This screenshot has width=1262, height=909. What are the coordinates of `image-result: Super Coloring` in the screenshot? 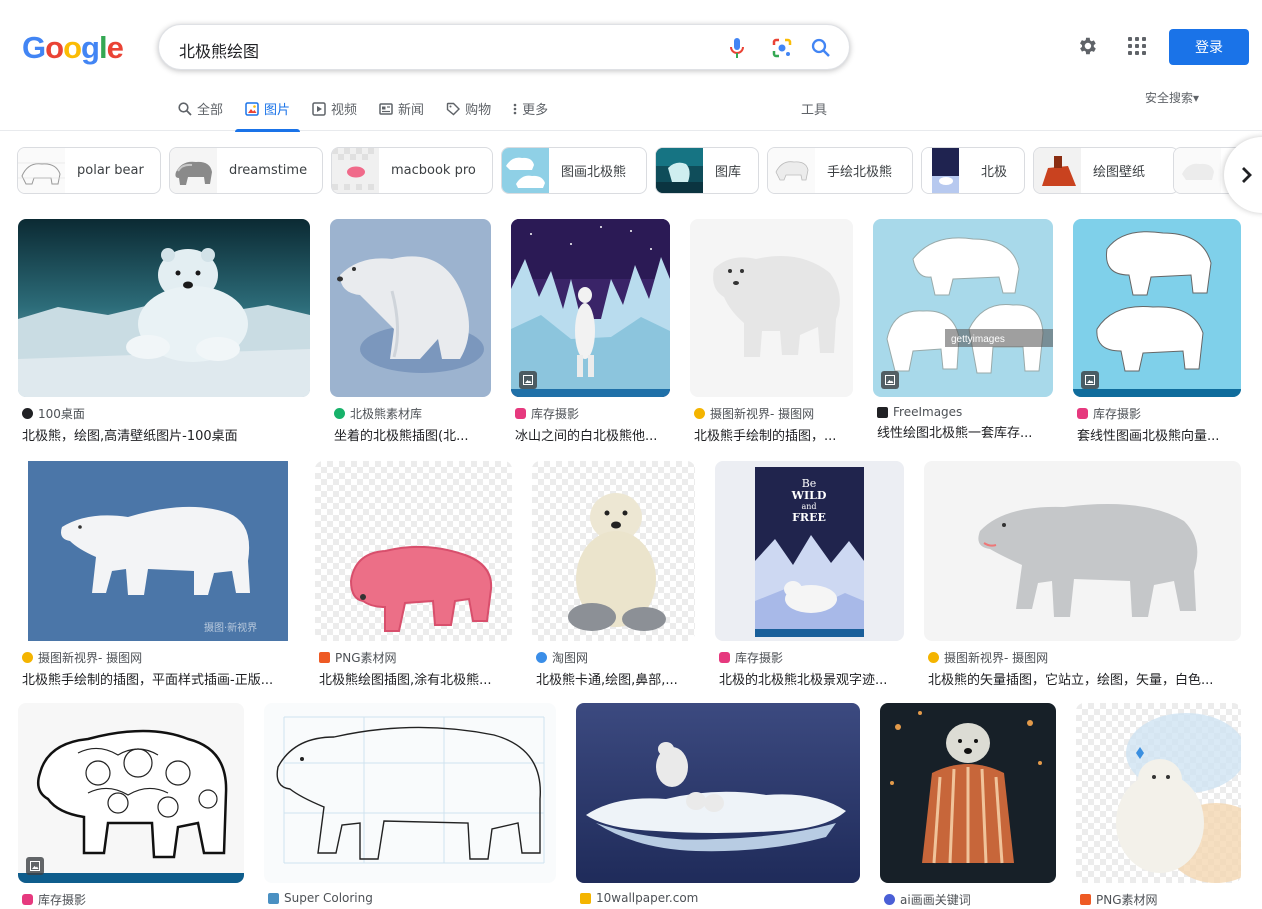 It's located at (410, 804).